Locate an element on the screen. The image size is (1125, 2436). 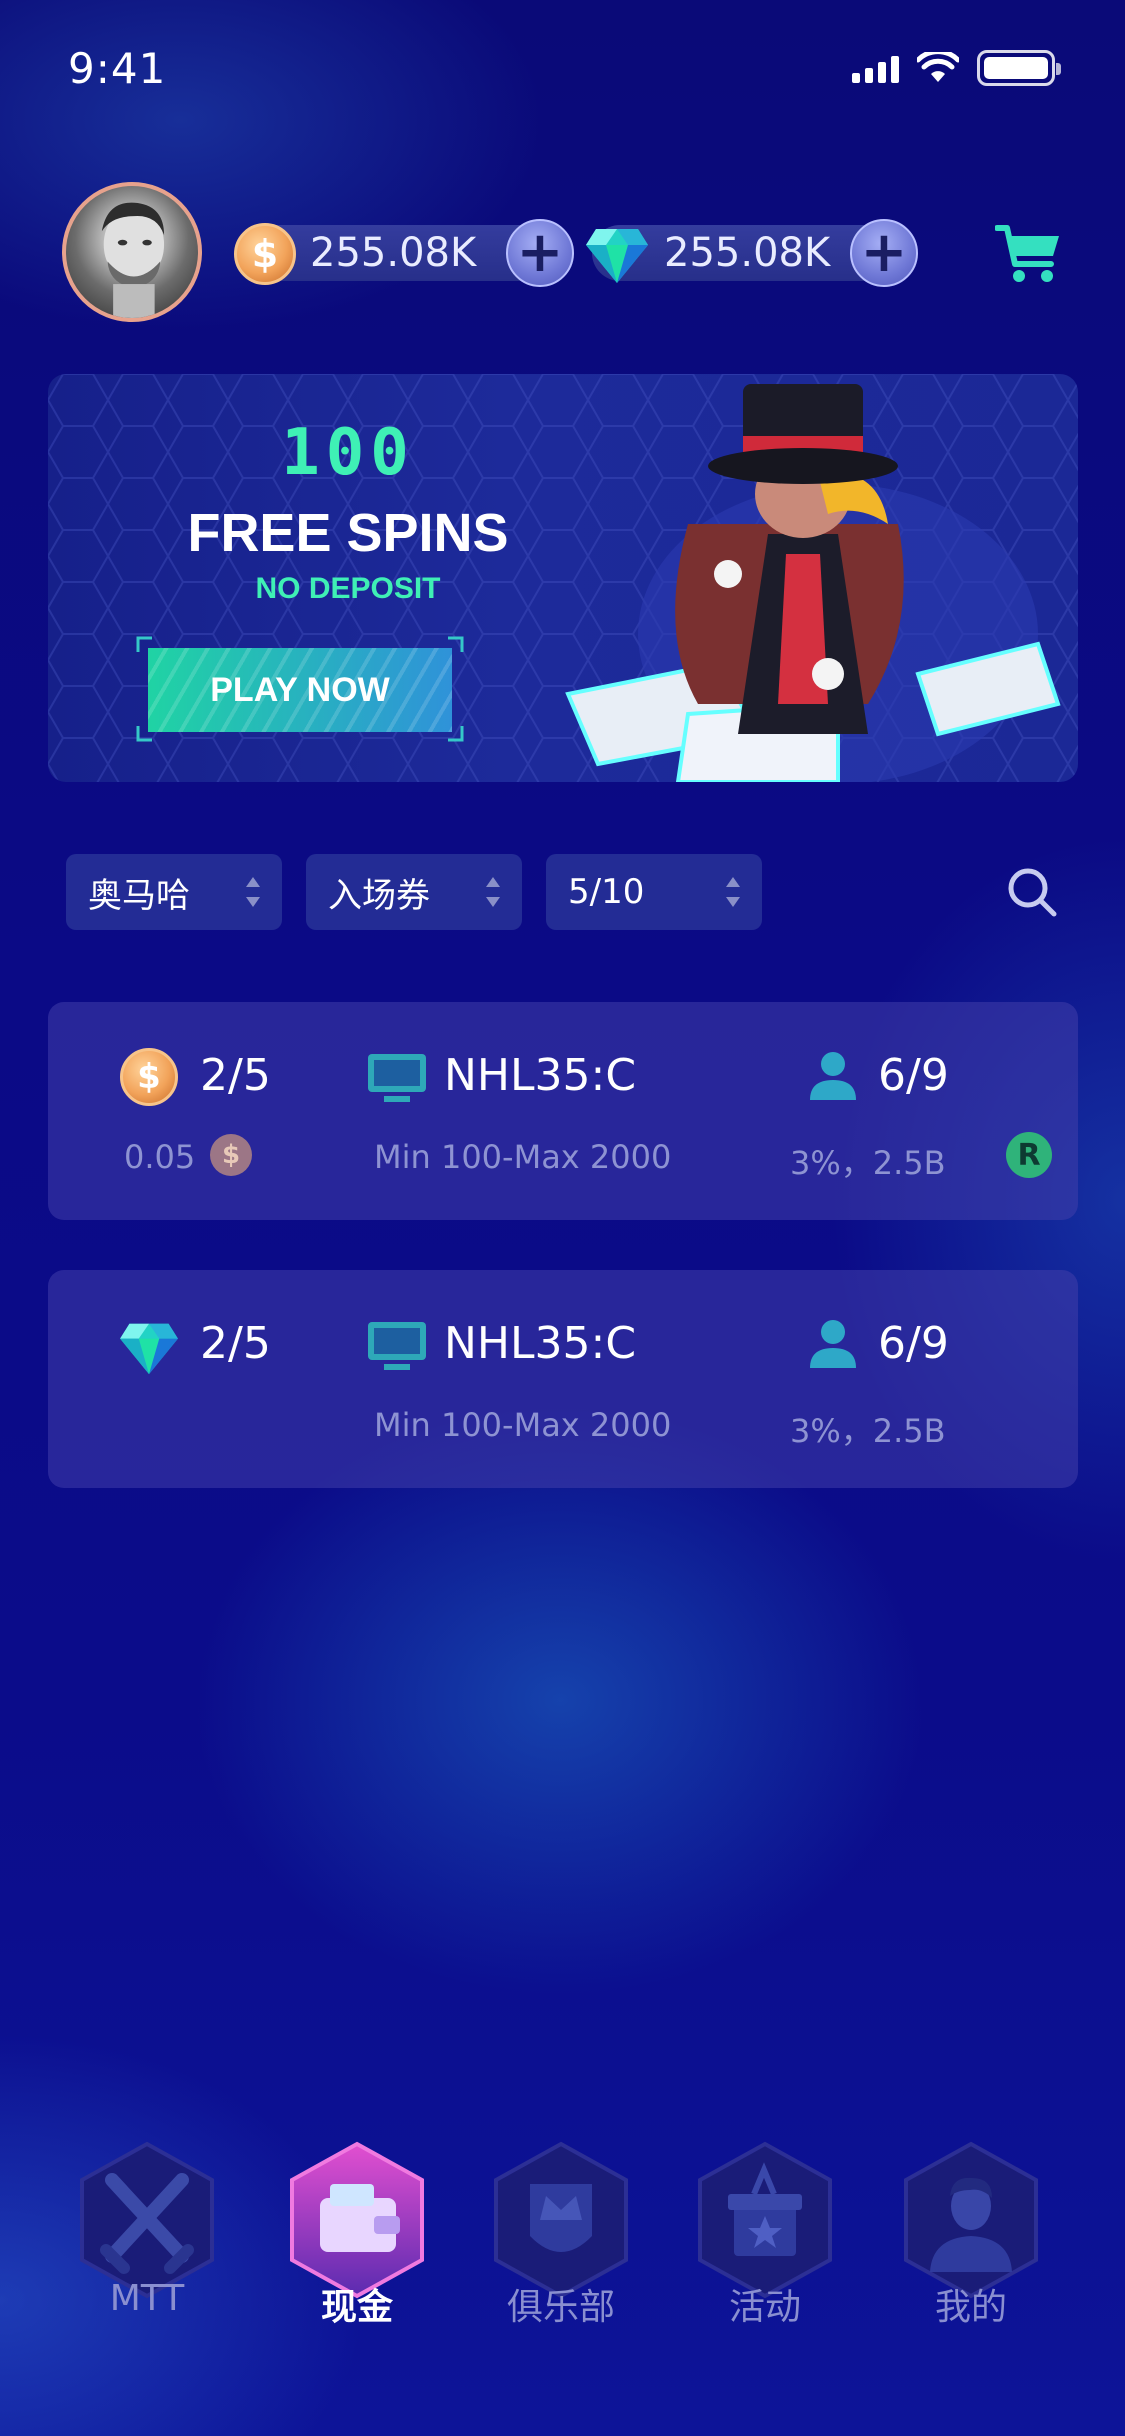
nav-label: 我的 is located at coordinates (970, 2307).